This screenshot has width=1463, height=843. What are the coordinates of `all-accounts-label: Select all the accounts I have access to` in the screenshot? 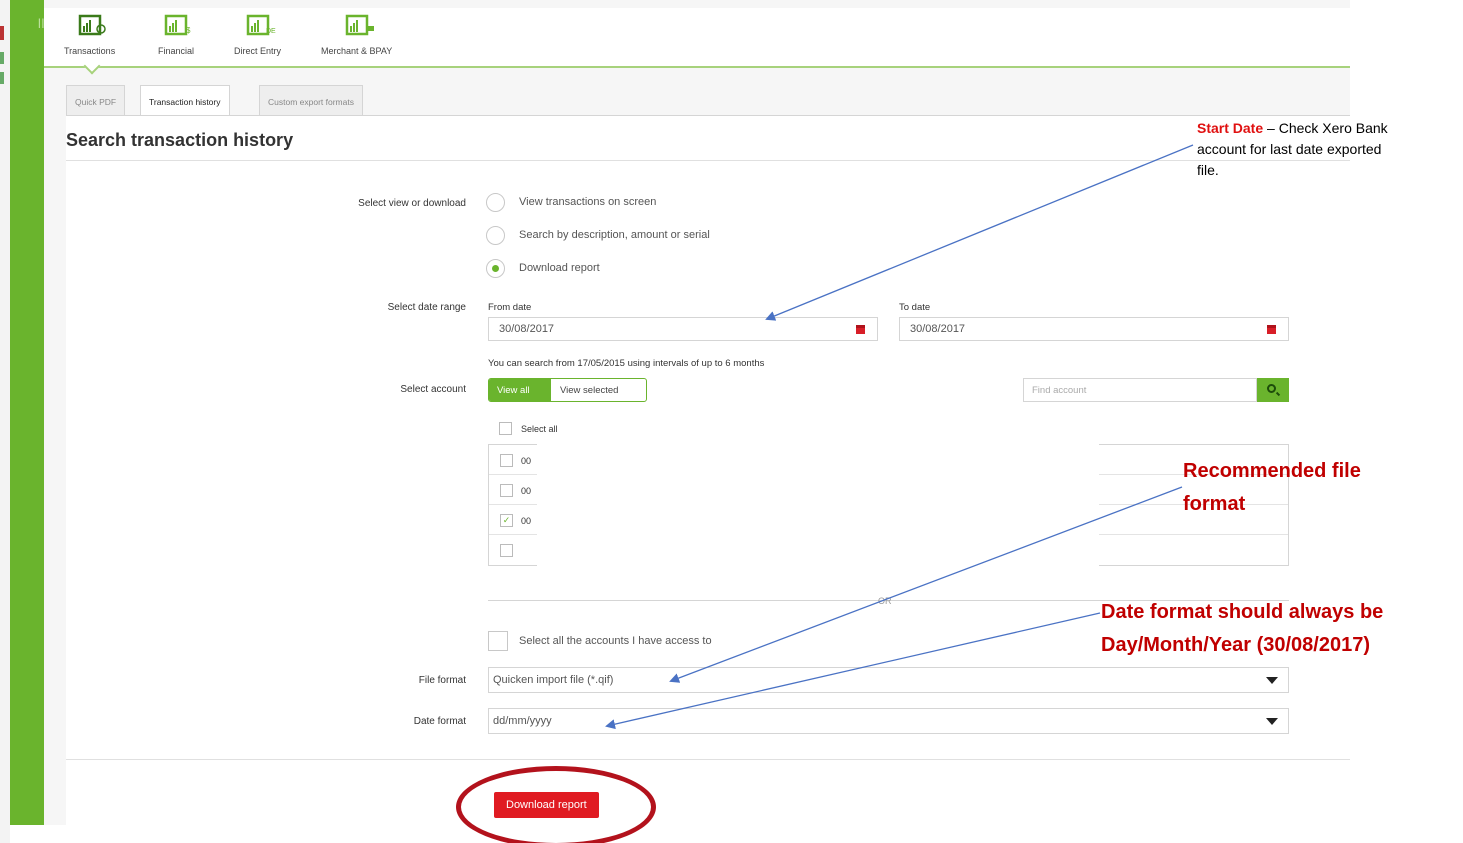 It's located at (615, 641).